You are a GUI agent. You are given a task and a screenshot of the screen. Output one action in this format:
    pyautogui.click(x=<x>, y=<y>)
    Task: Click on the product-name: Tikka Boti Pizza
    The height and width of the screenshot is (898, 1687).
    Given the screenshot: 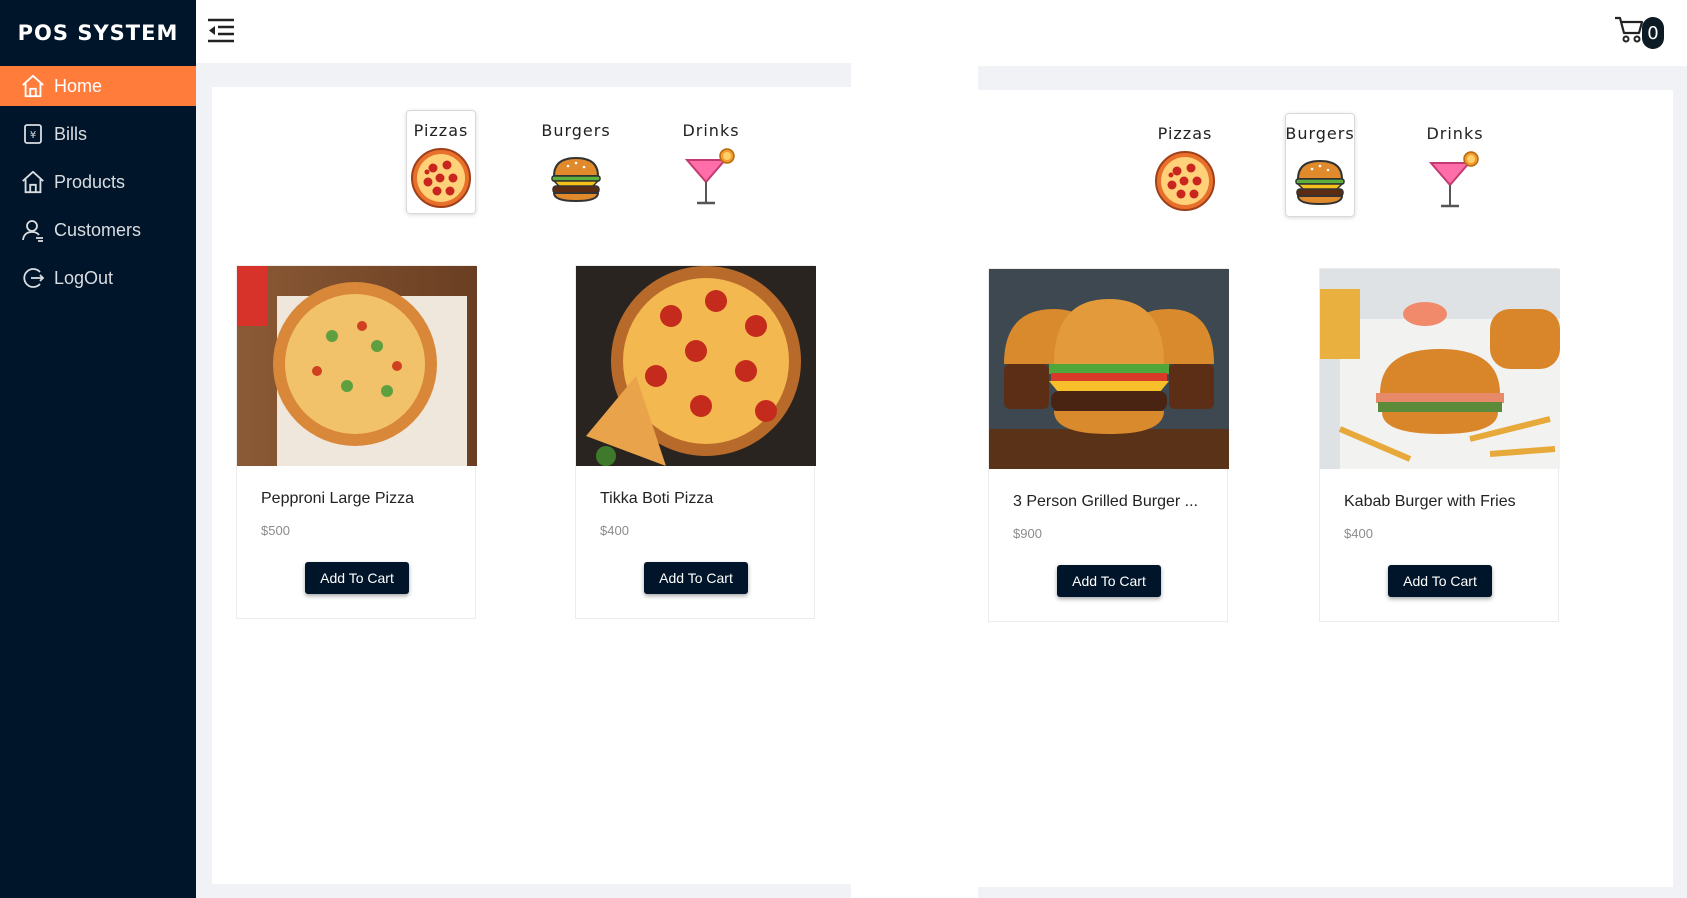 What is the action you would take?
    pyautogui.click(x=657, y=498)
    